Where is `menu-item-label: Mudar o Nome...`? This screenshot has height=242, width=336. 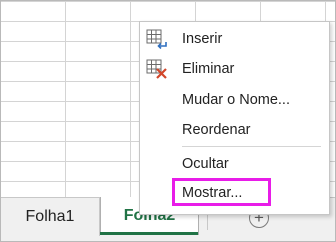
menu-item-label: Mudar o Nome... is located at coordinates (236, 100).